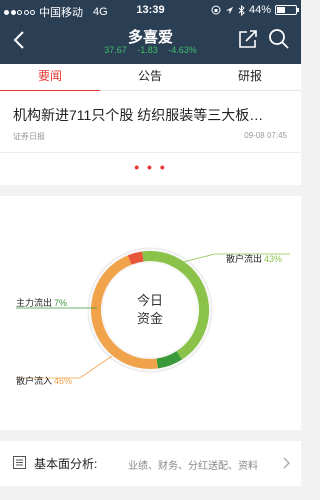 The image size is (320, 500). What do you see at coordinates (241, 10) in the screenshot?
I see `bluetooth-icon` at bounding box center [241, 10].